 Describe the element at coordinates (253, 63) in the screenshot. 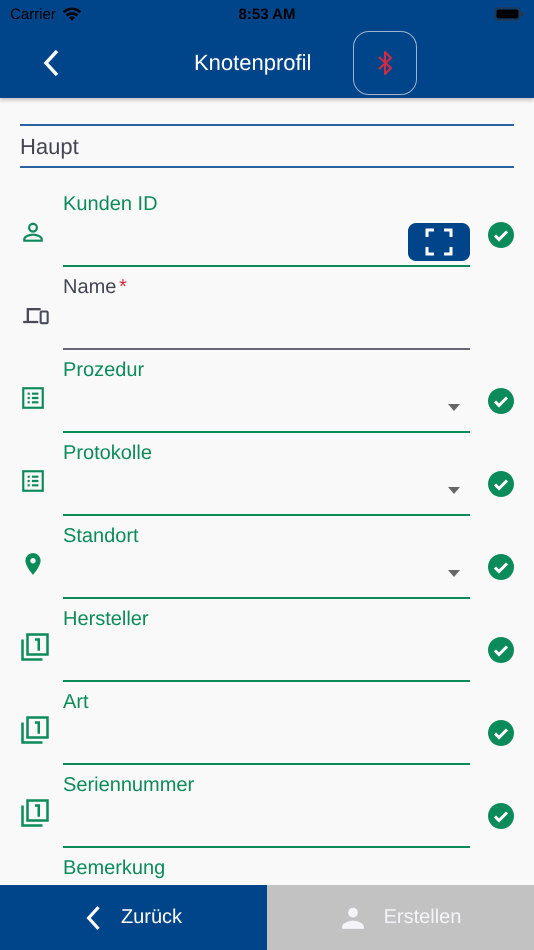

I see `screen-title: Knotenprofil` at that location.